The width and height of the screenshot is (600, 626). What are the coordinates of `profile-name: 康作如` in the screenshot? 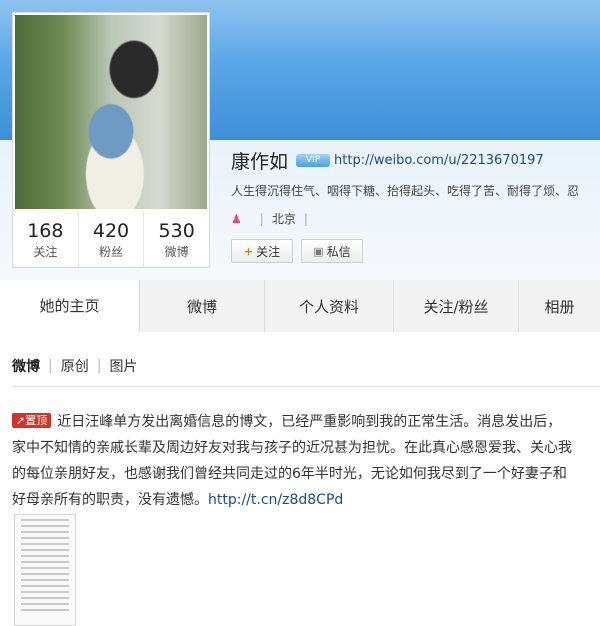 It's located at (260, 162).